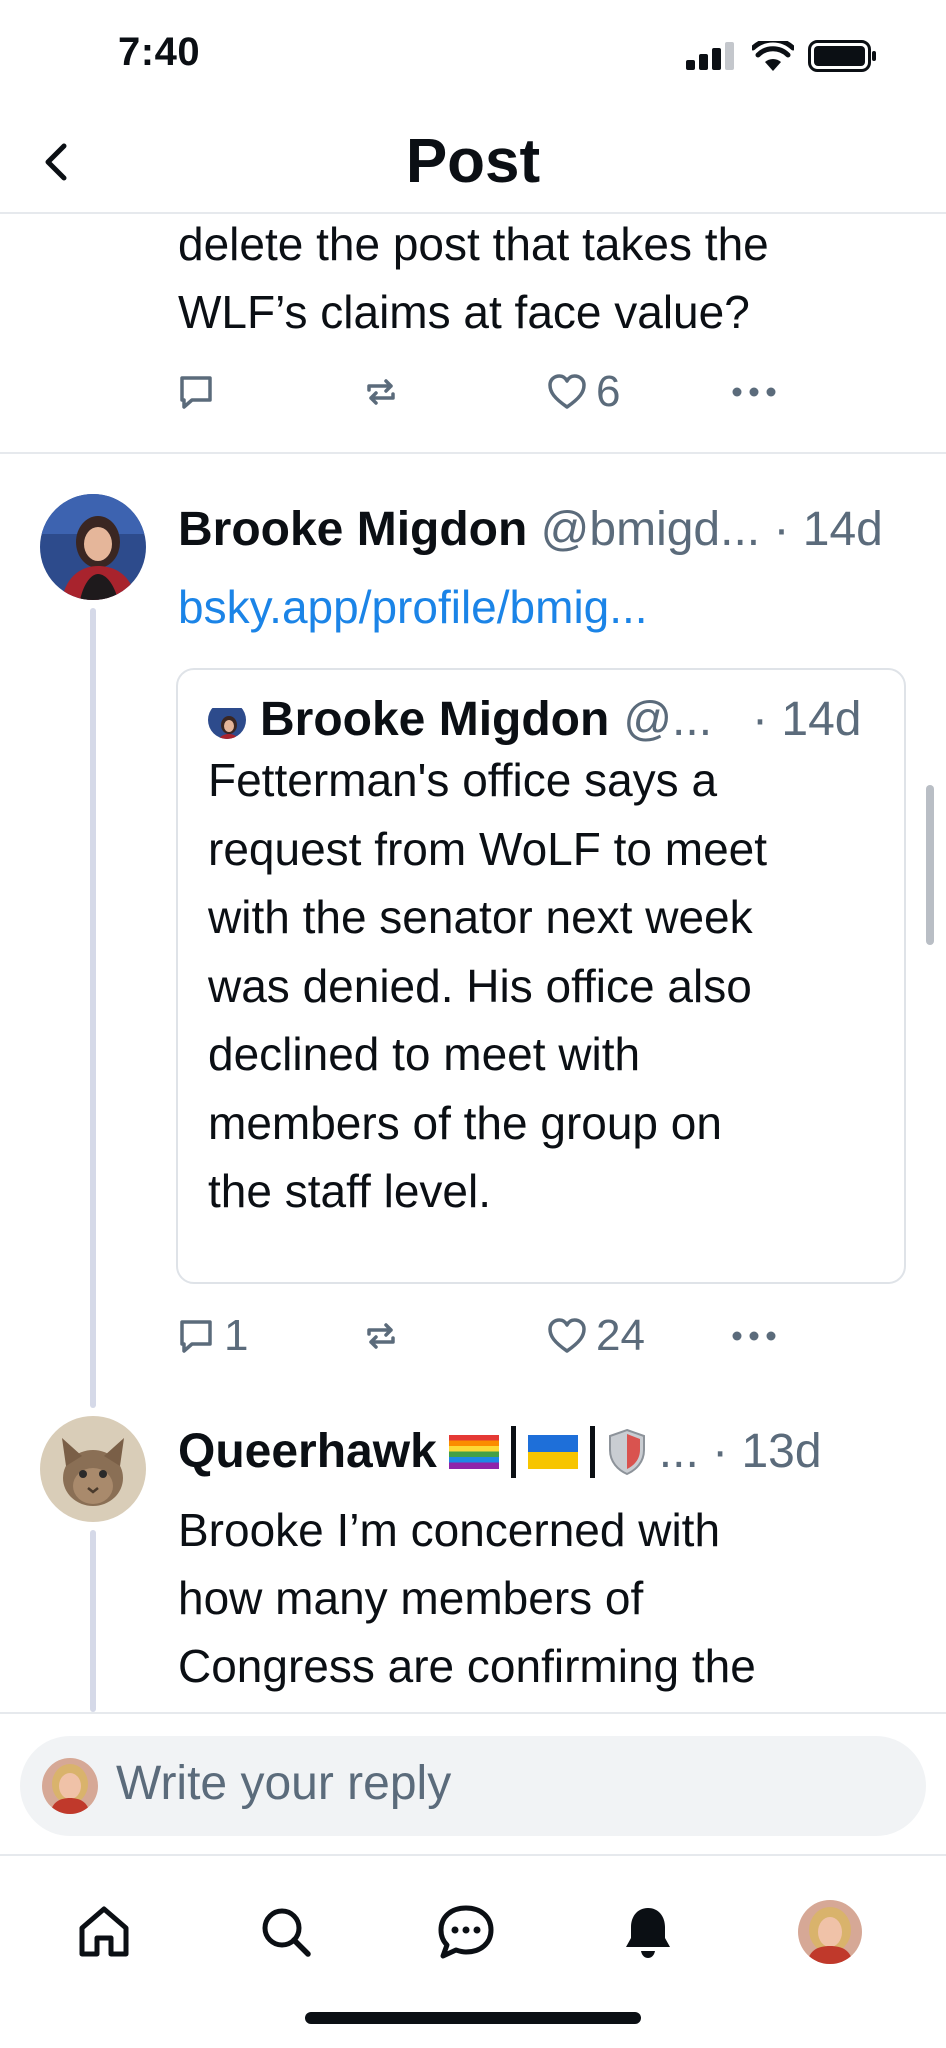 This screenshot has height=2048, width=946. I want to click on reply-button, so click(196, 392).